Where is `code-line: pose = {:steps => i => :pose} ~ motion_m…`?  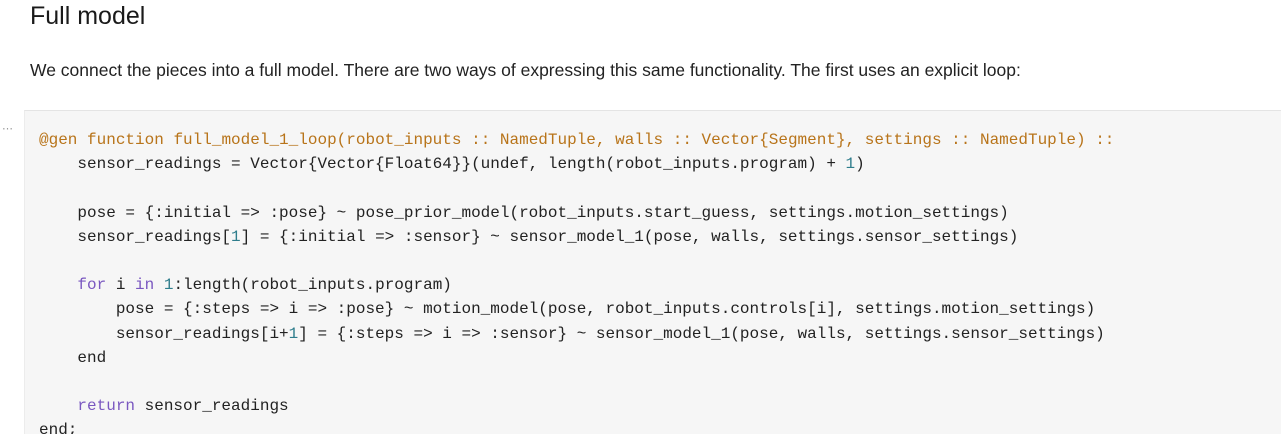
code-line: pose = {:steps => i => :pose} ~ motion_m… is located at coordinates (576, 309).